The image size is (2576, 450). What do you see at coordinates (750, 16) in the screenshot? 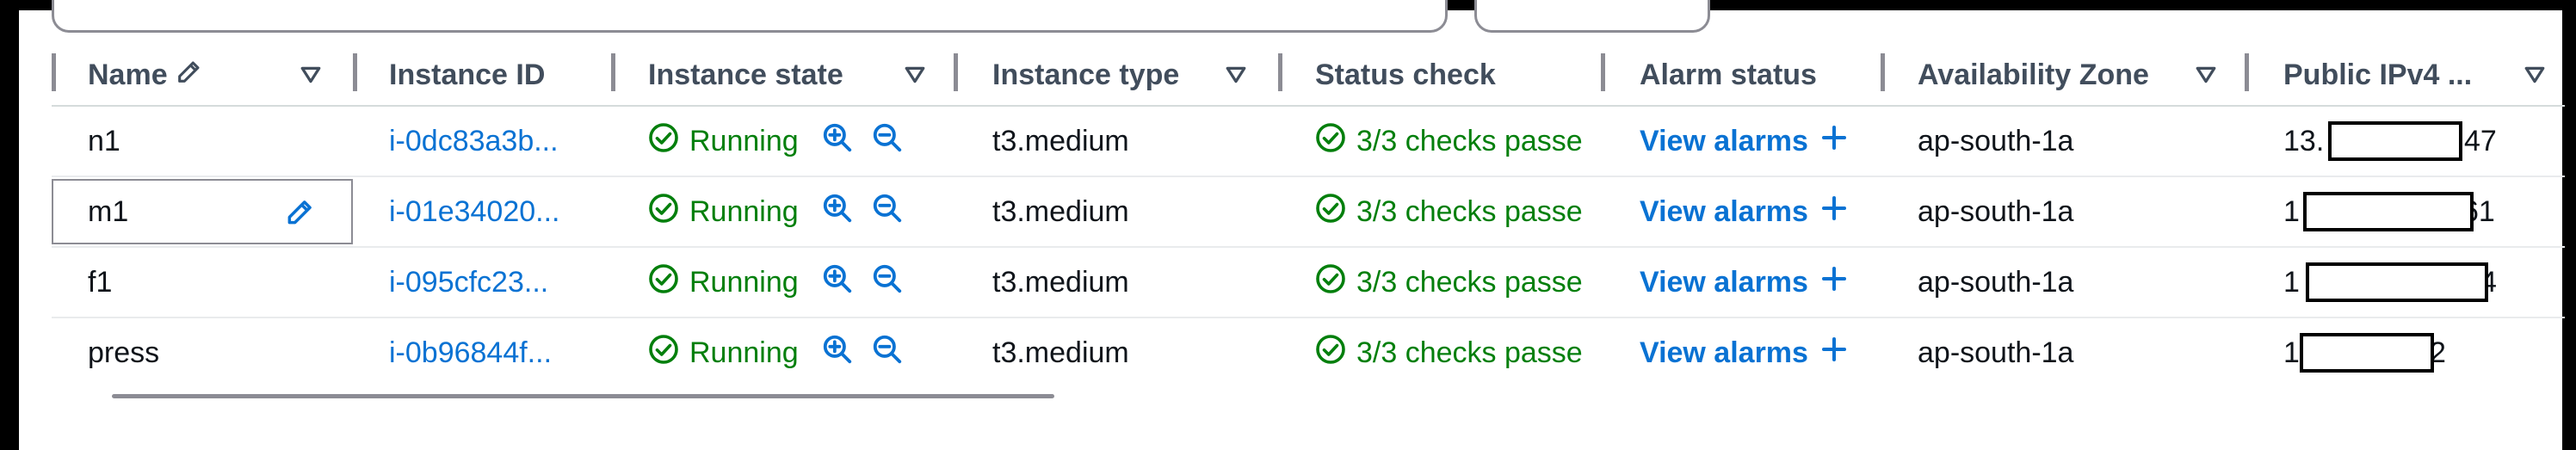
I see `search-input` at bounding box center [750, 16].